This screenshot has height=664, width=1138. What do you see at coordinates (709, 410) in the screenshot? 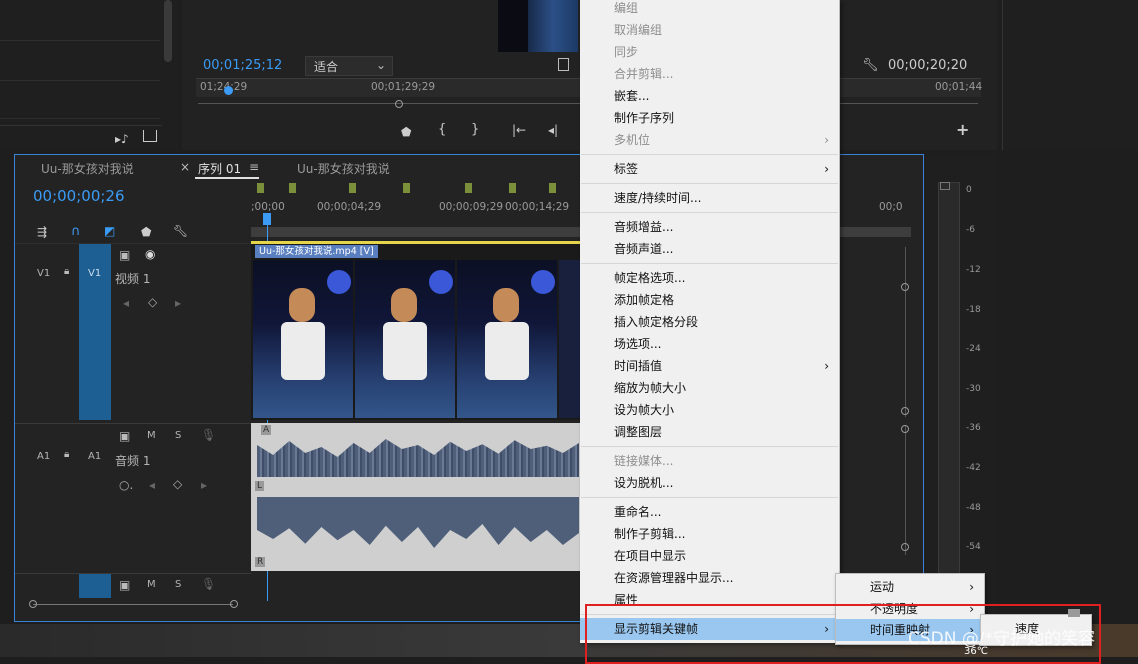
I see `menu-item-set-to-frame: 设为帧大小` at bounding box center [709, 410].